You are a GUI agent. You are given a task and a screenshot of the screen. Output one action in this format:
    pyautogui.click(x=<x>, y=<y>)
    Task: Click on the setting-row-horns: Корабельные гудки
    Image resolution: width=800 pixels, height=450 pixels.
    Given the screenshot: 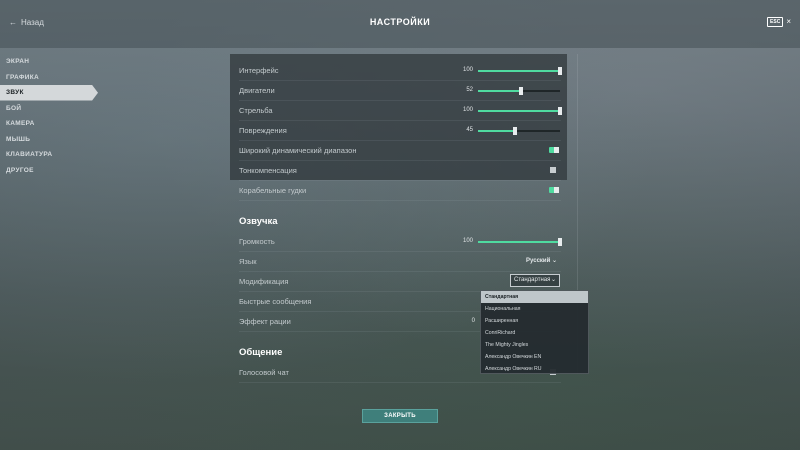 What is the action you would take?
    pyautogui.click(x=400, y=191)
    